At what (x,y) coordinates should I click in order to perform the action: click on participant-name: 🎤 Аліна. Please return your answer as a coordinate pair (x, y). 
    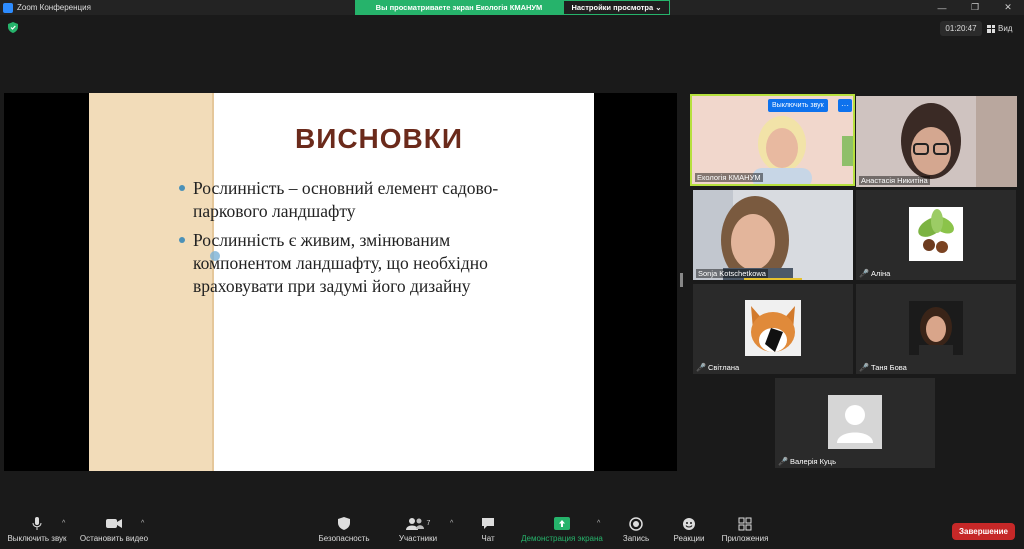
    Looking at the image, I should click on (874, 273).